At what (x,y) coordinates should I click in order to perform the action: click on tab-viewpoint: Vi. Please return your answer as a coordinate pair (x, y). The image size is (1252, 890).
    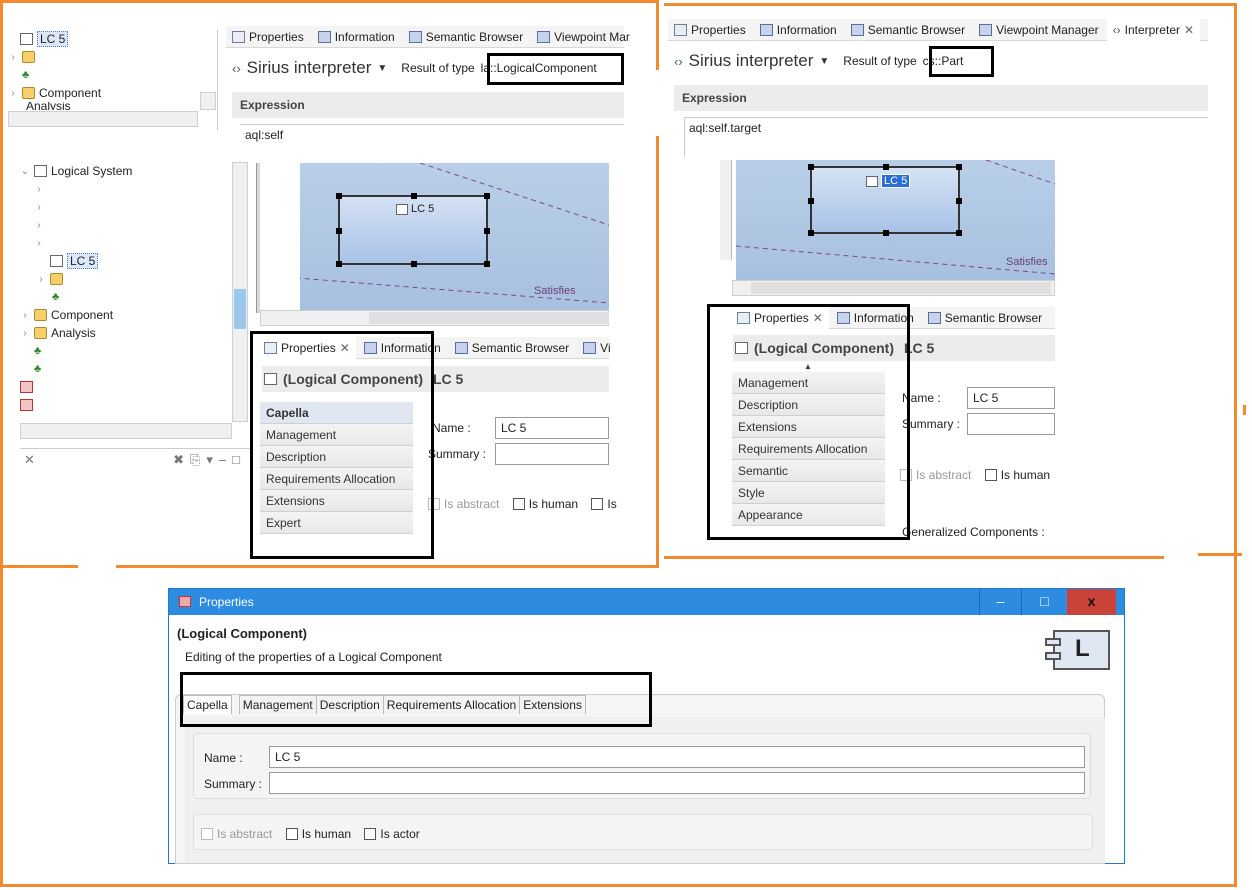
    Looking at the image, I should click on (596, 348).